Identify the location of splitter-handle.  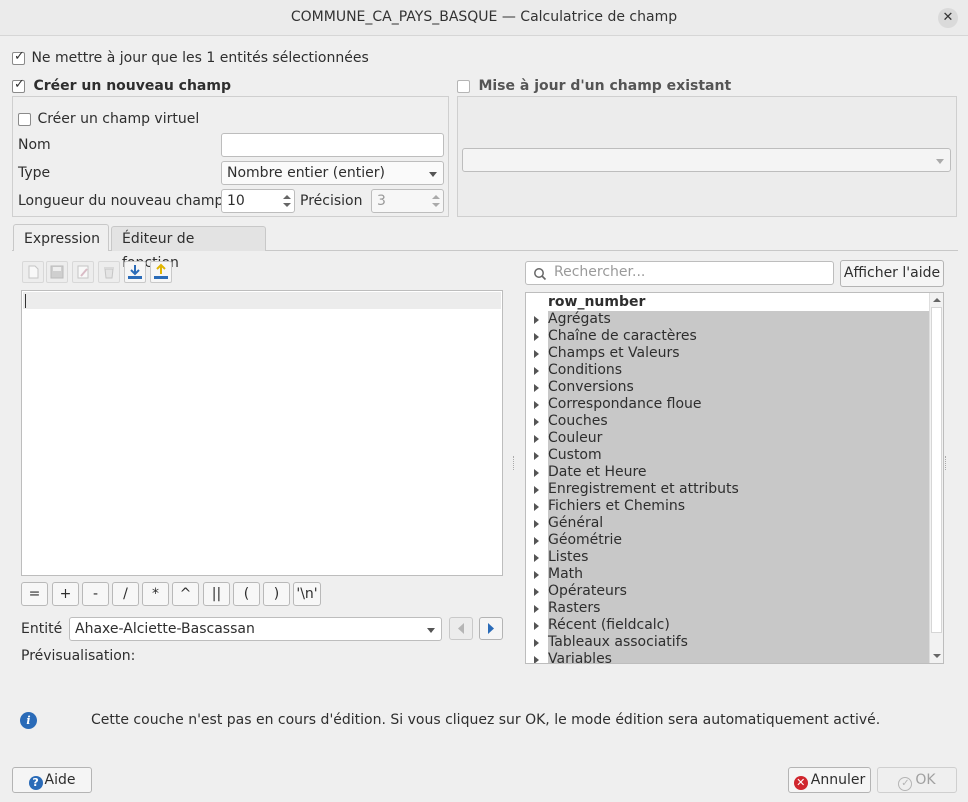
(514, 463).